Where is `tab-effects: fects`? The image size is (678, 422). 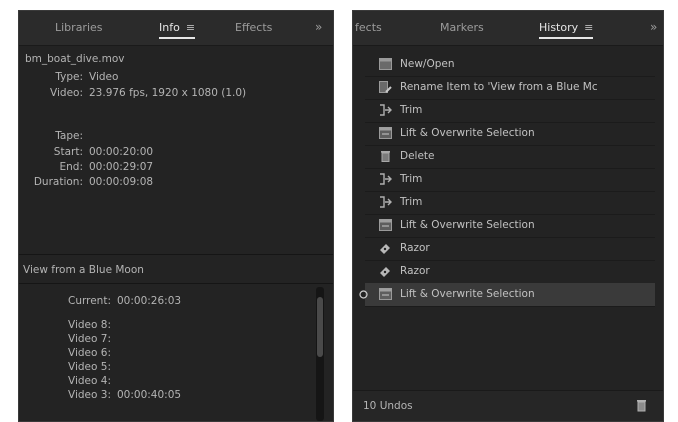
tab-effects: fects is located at coordinates (368, 27).